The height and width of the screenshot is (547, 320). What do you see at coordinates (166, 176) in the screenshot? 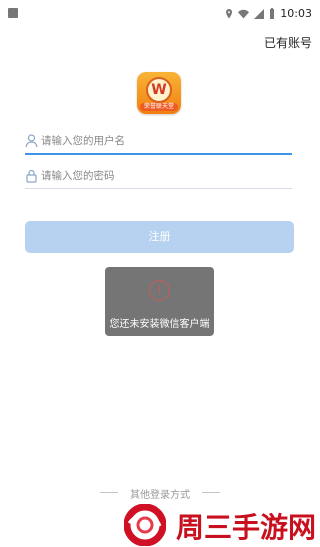
I see `password-input` at bounding box center [166, 176].